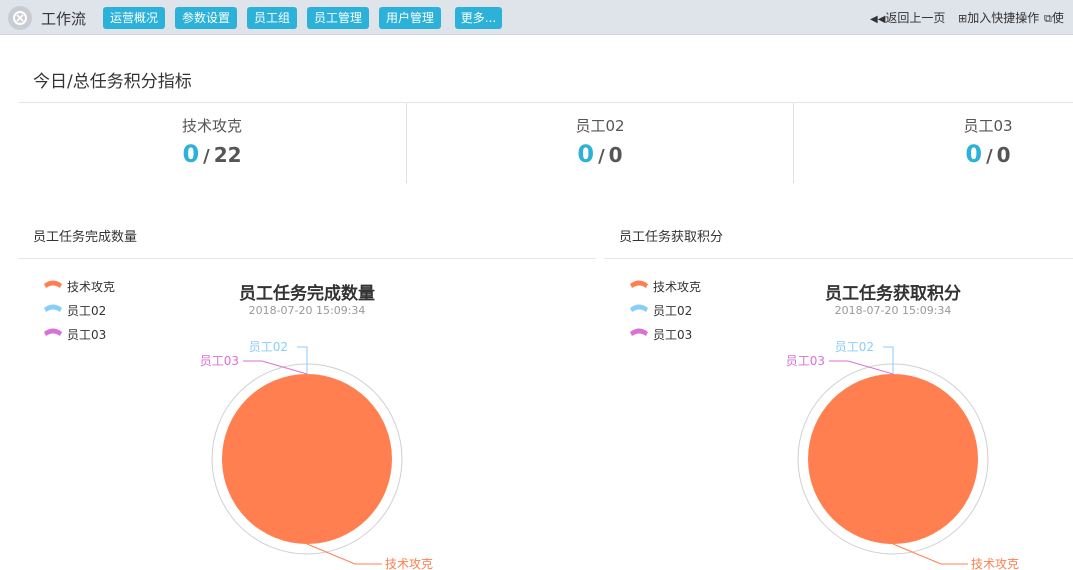  What do you see at coordinates (272, 18) in the screenshot?
I see `nav-group-button: 员工组` at bounding box center [272, 18].